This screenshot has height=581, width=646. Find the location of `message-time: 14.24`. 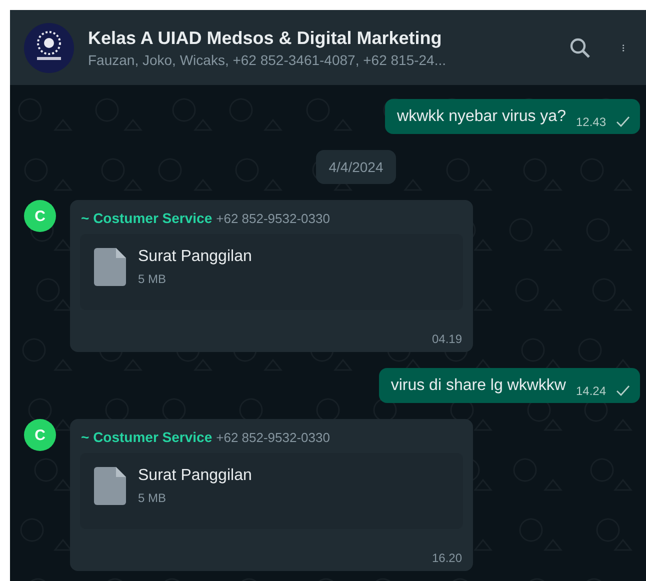

message-time: 14.24 is located at coordinates (591, 391).